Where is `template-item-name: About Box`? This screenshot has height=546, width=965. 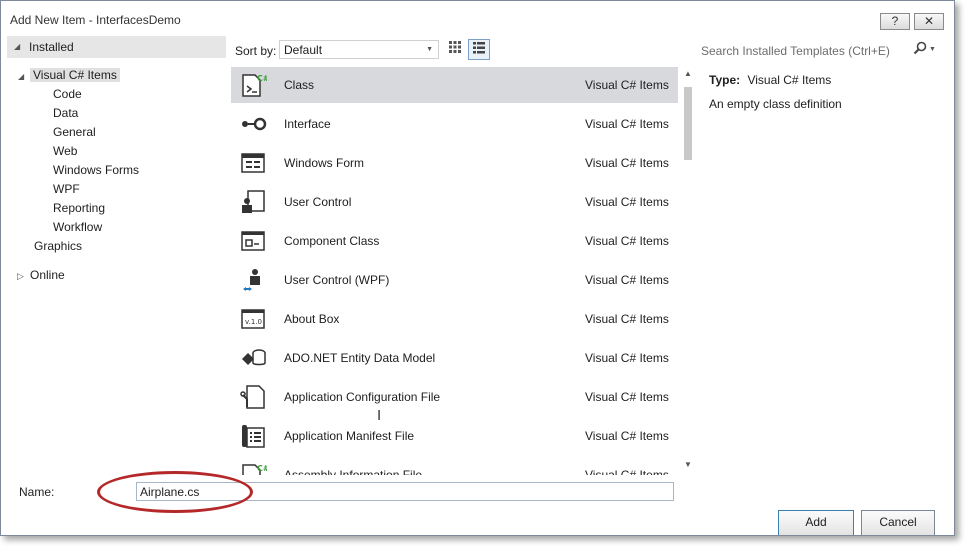
template-item-name: About Box is located at coordinates (312, 319).